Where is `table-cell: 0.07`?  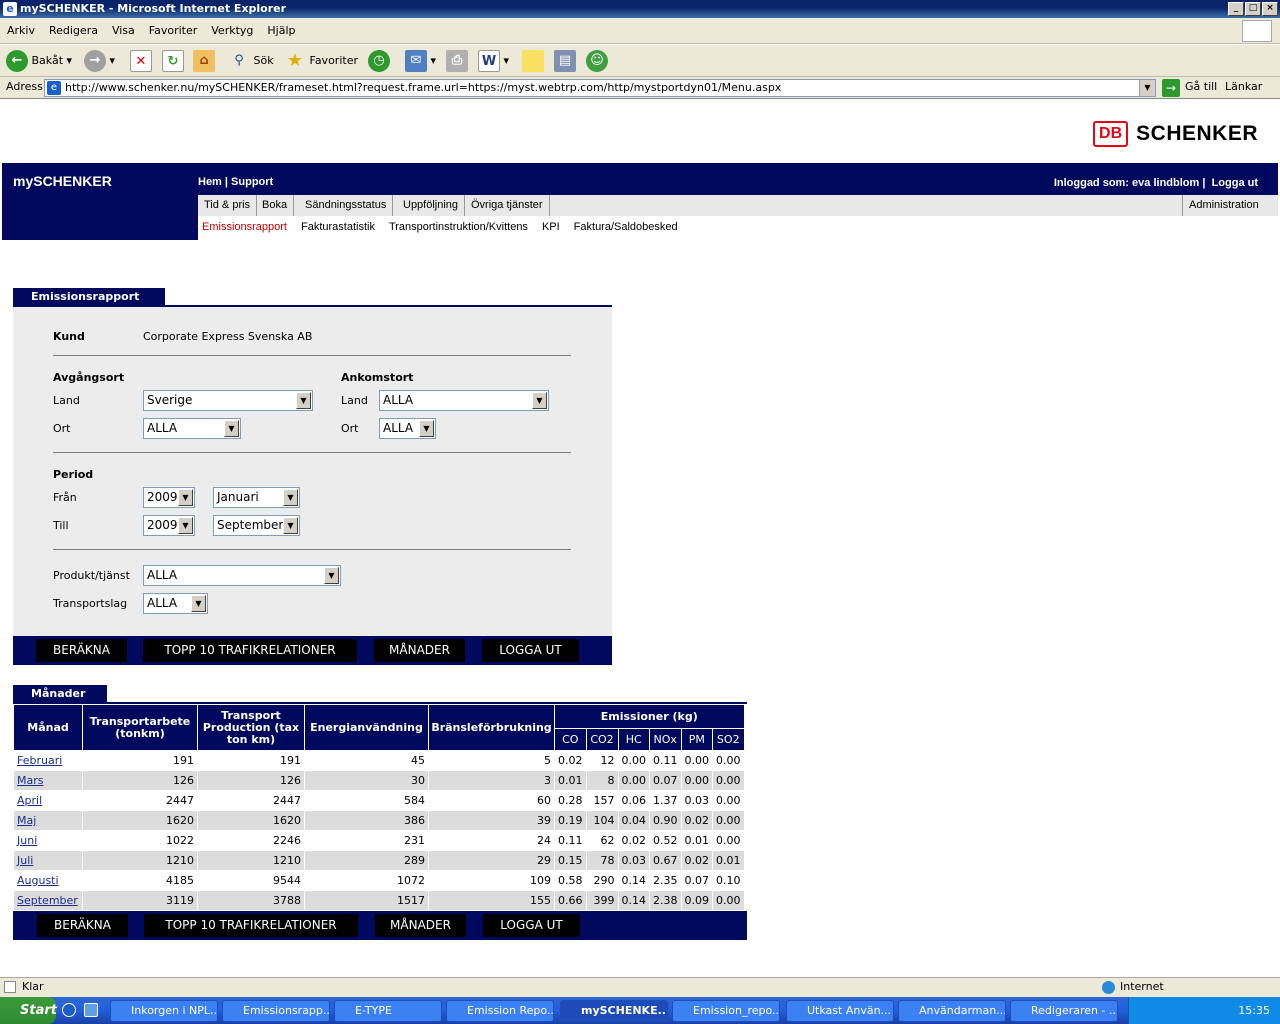
table-cell: 0.07 is located at coordinates (665, 780).